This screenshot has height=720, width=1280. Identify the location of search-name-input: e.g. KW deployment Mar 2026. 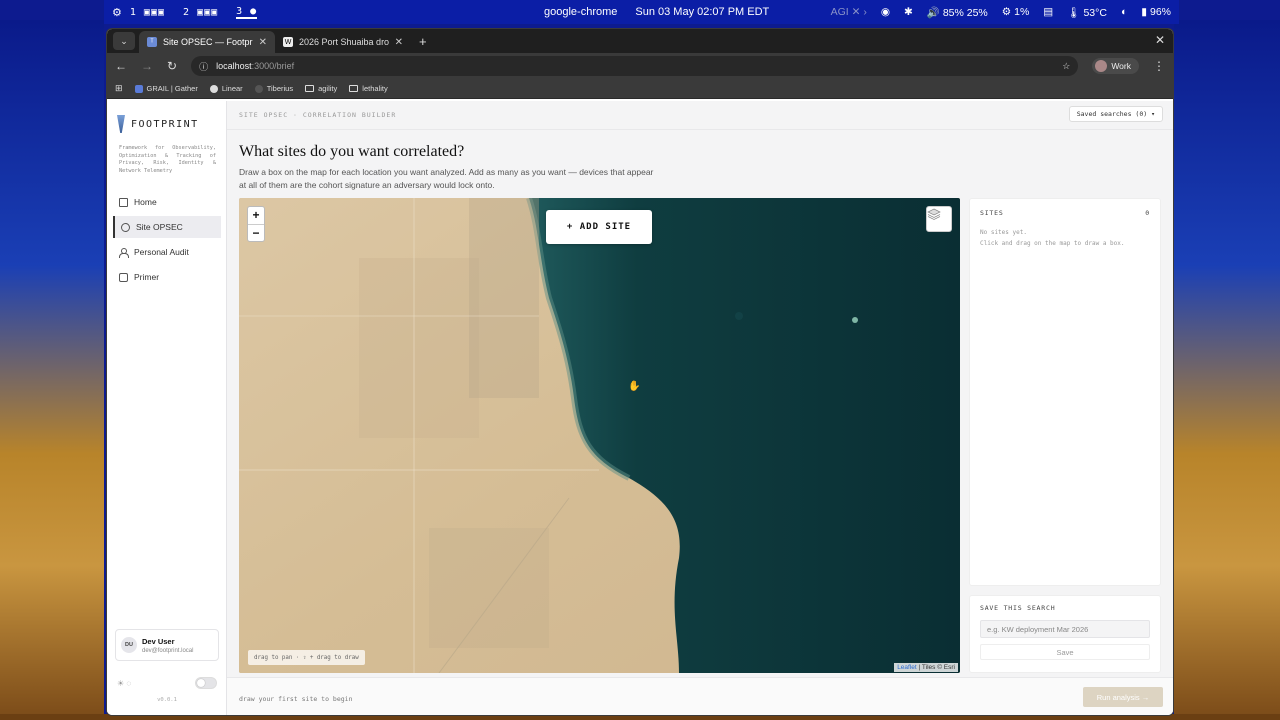
(1065, 629).